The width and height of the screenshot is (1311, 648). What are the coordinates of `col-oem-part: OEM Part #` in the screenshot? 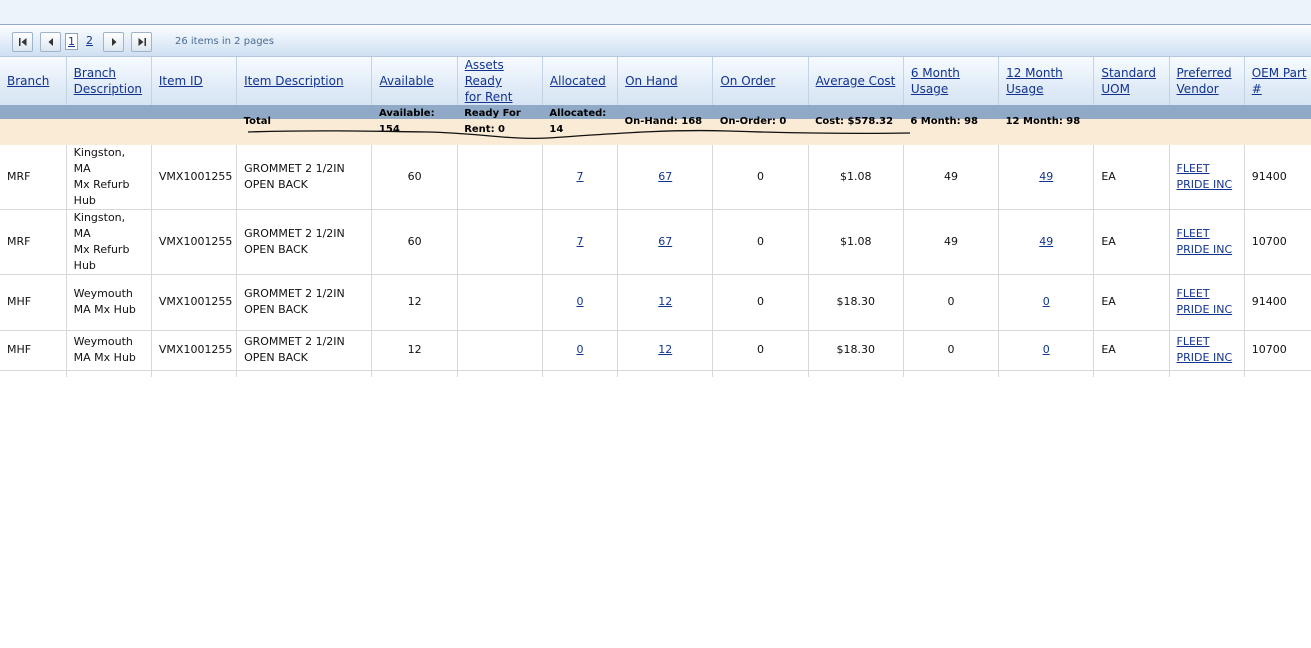 It's located at (1277, 81).